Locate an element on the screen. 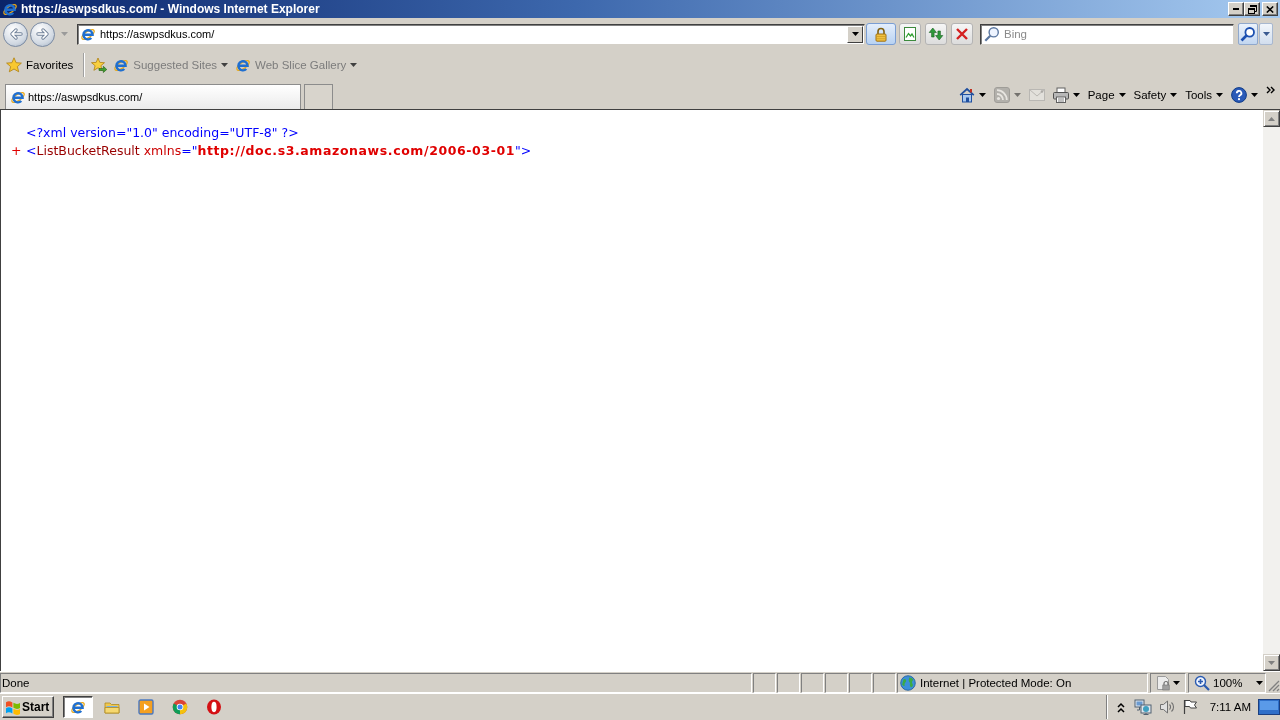 The height and width of the screenshot is (720, 1280). xml-line: <?xml version="1.0" encoding="UTF-8" ?> is located at coordinates (162, 132).